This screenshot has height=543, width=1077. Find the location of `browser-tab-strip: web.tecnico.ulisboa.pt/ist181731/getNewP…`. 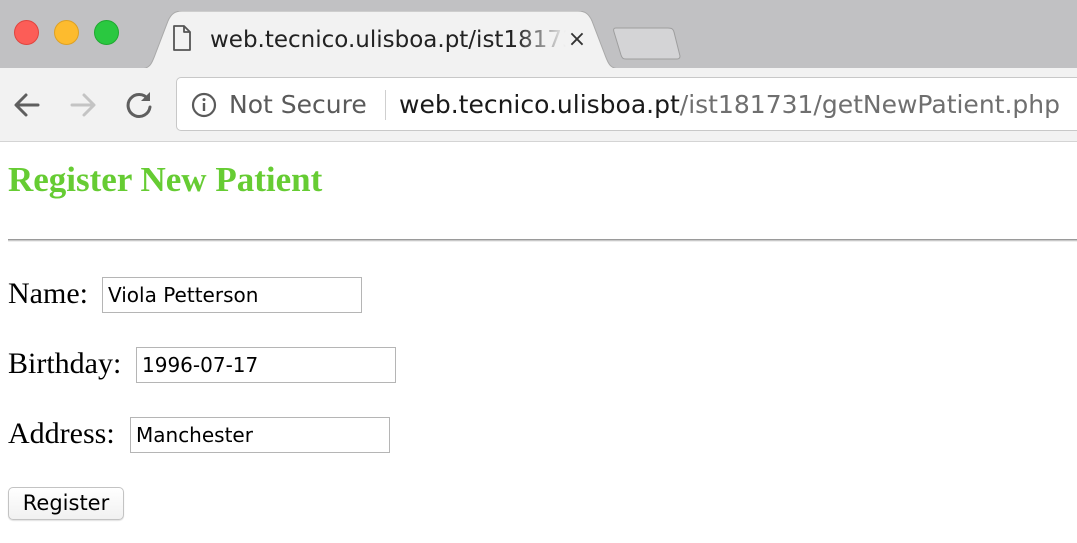

browser-tab-strip: web.tecnico.ulisboa.pt/ist181731/getNewP… is located at coordinates (538, 34).